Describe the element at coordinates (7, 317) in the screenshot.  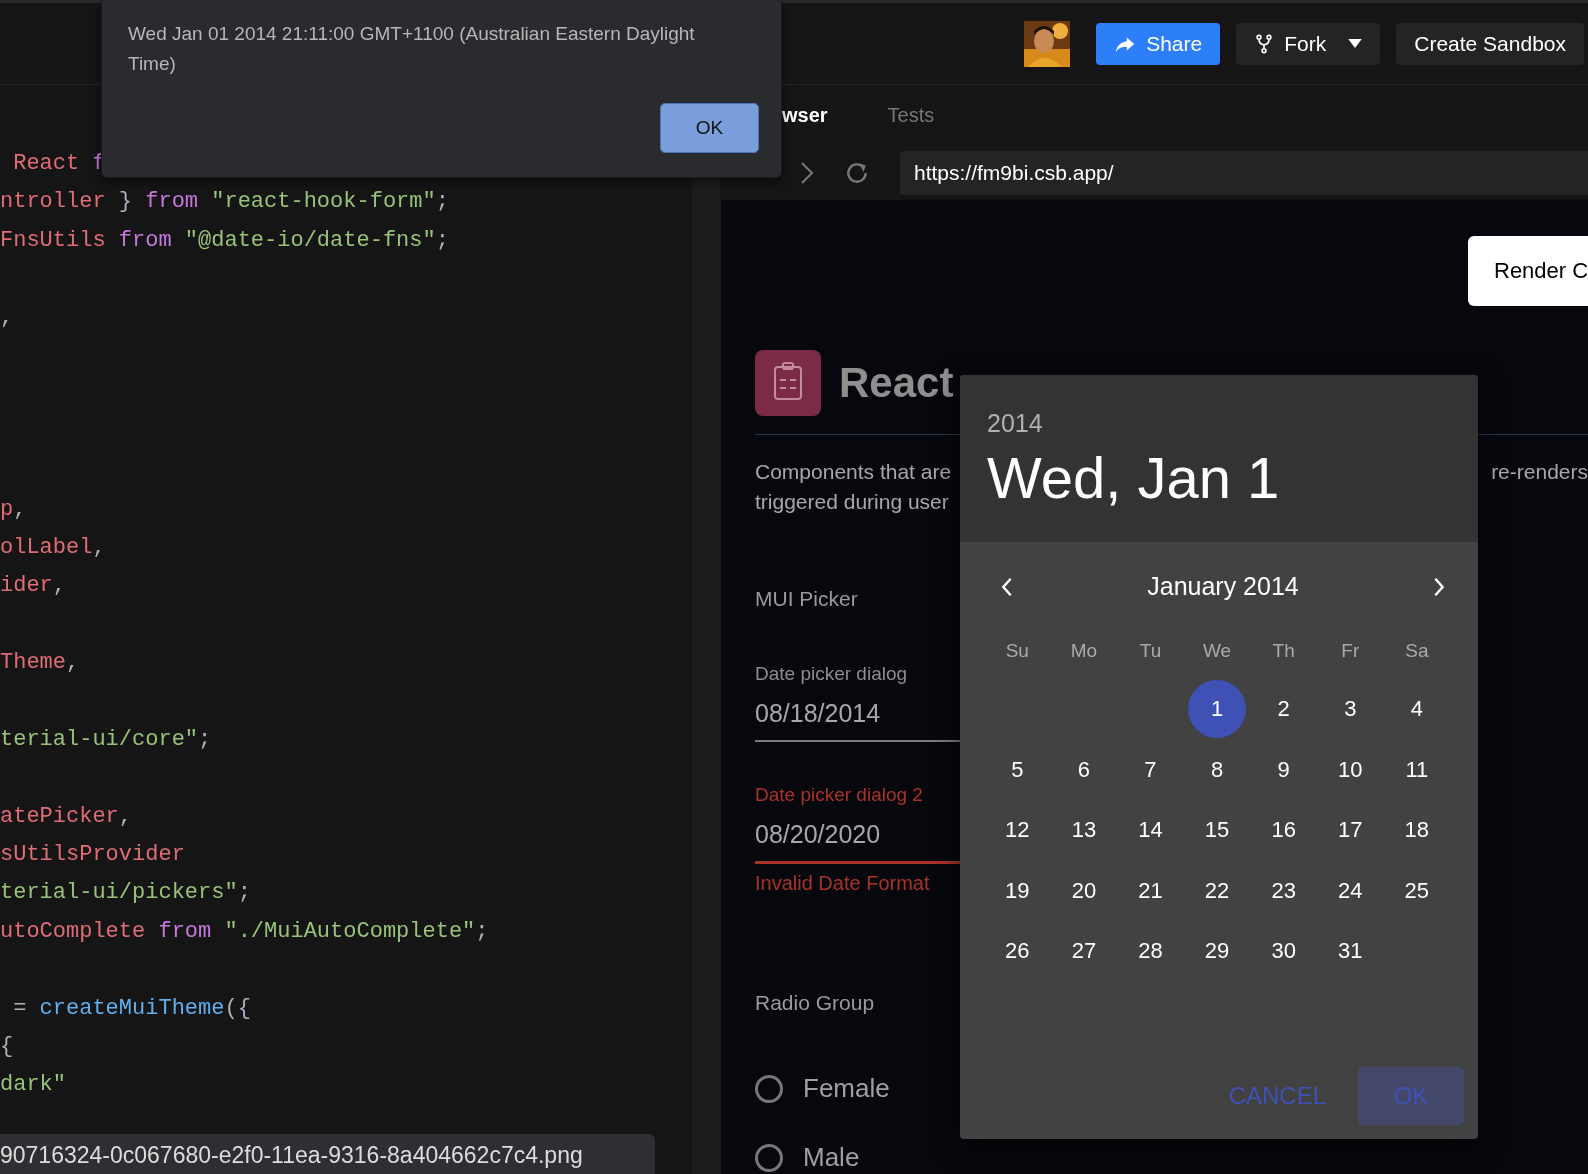
I see `code-line: ,` at that location.